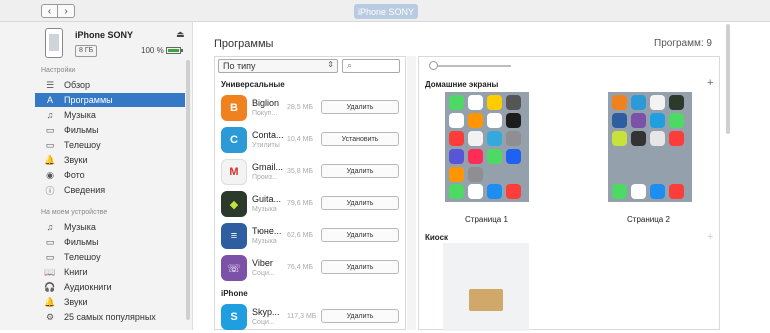 The image size is (770, 333). I want to click on group-universal: Универсальные, so click(253, 84).